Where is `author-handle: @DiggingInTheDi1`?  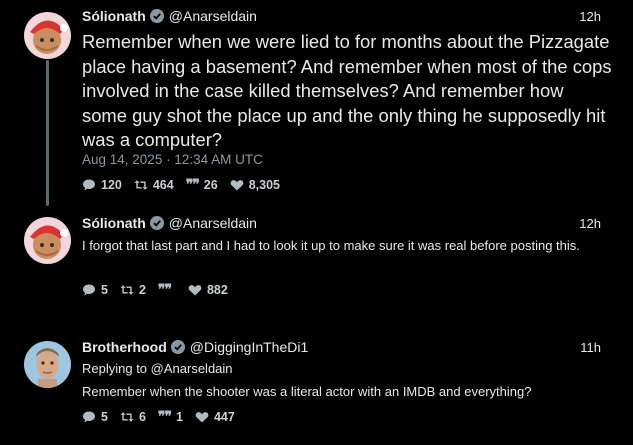
author-handle: @DiggingInTheDi1 is located at coordinates (249, 347).